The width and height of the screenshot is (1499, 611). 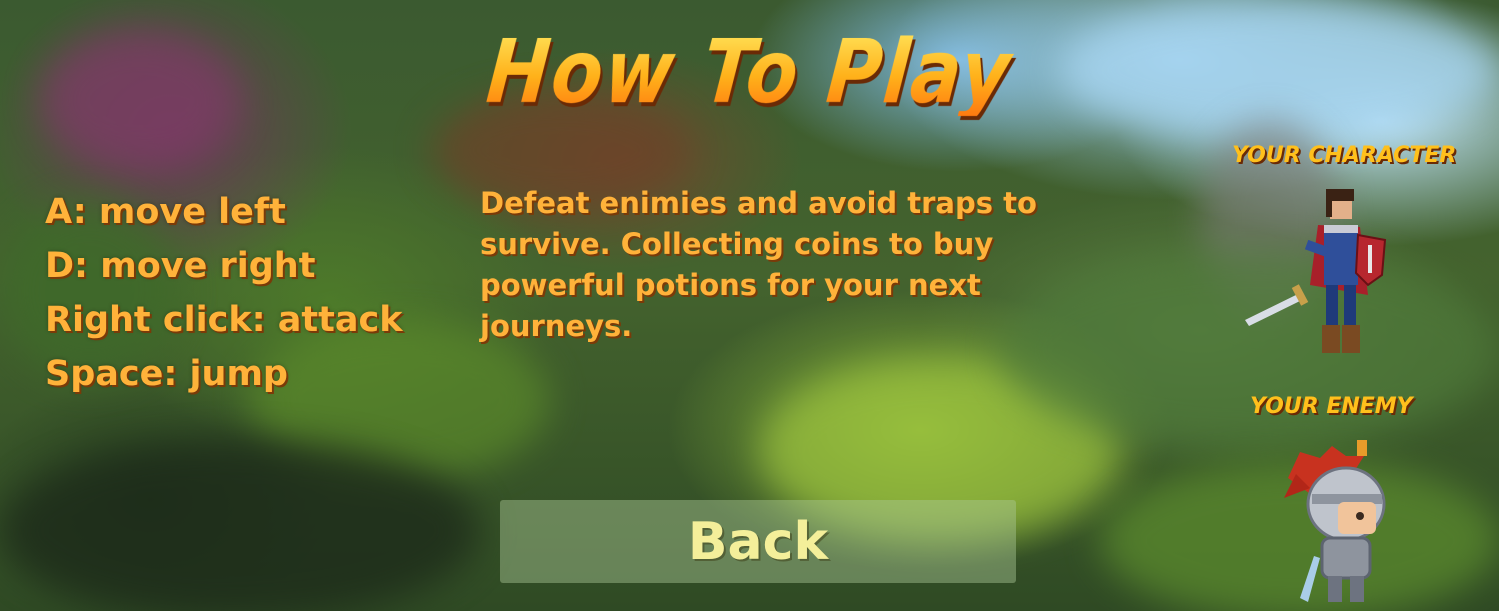 I want to click on character-label: Your character, so click(x=1344, y=155).